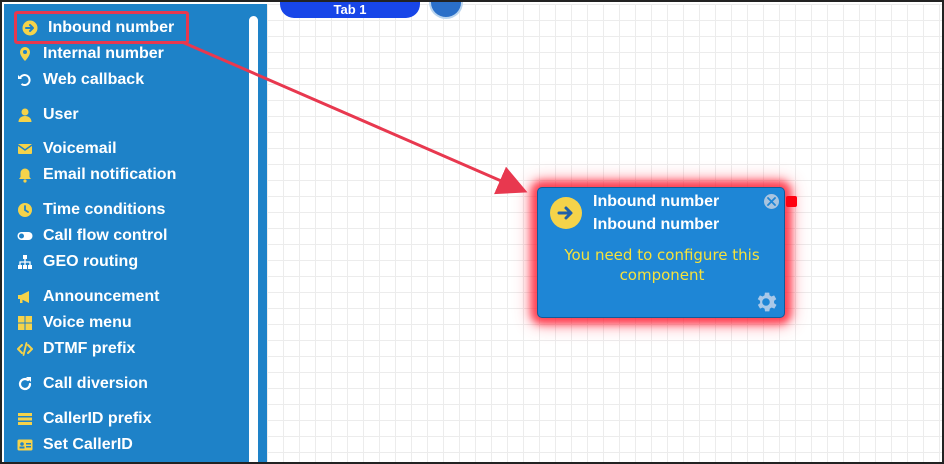 The image size is (944, 464). Describe the element at coordinates (111, 27) in the screenshot. I see `sidebar-item-label: Inbound number` at that location.